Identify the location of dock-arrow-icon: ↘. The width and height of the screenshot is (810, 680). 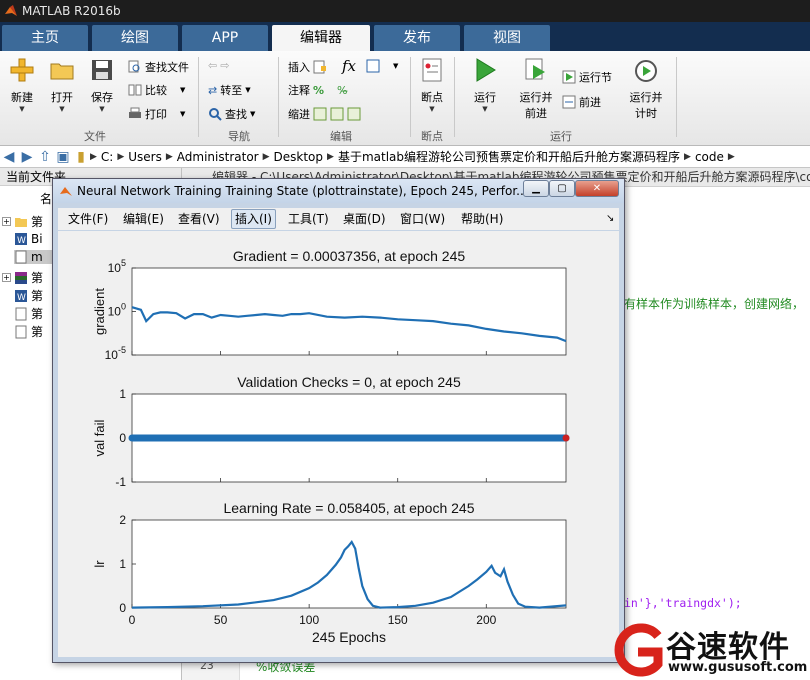
(610, 219).